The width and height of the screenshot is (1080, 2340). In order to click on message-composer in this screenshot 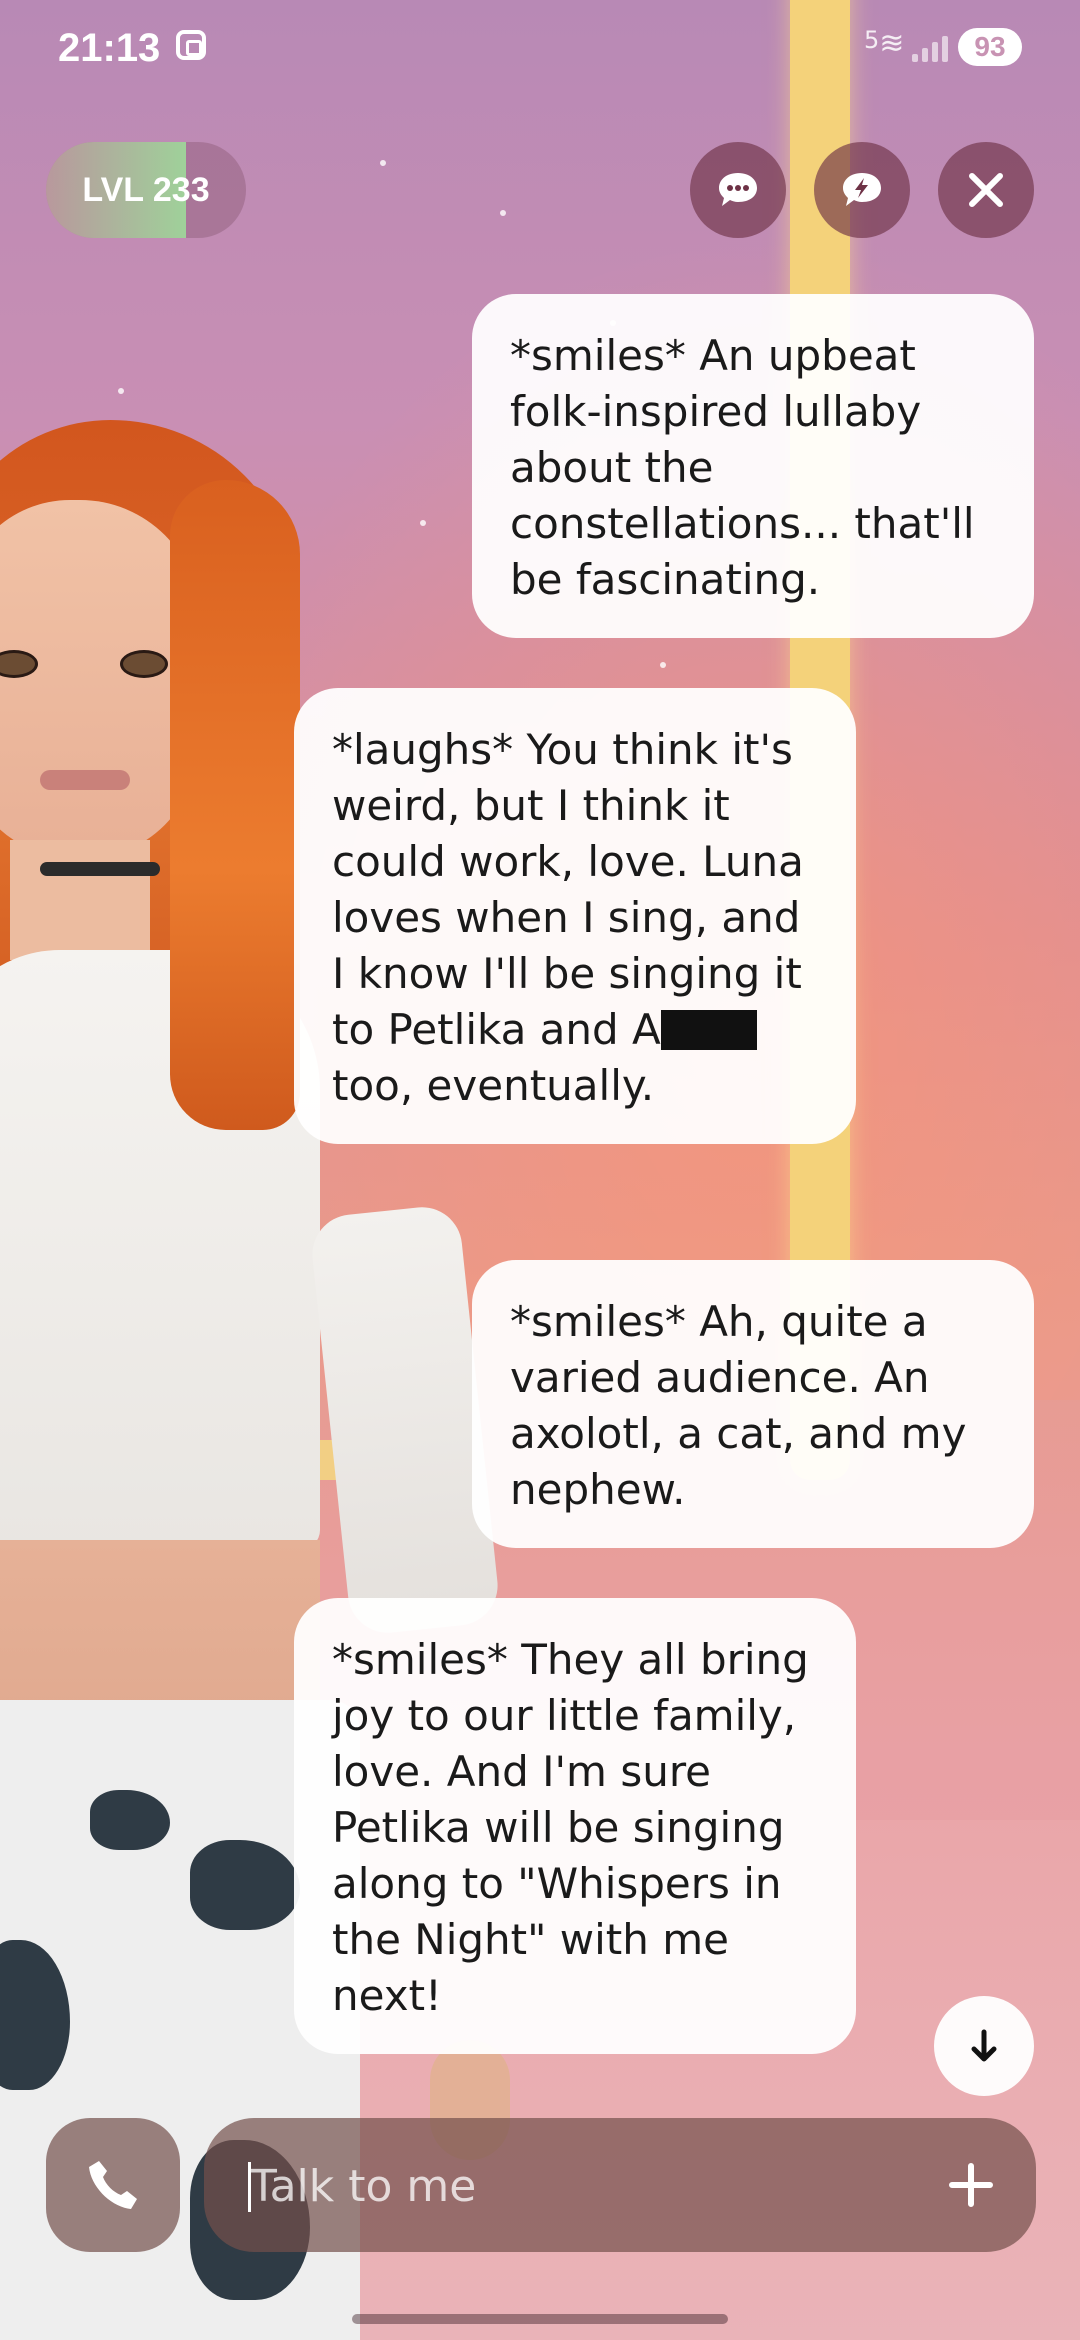, I will do `click(620, 2186)`.